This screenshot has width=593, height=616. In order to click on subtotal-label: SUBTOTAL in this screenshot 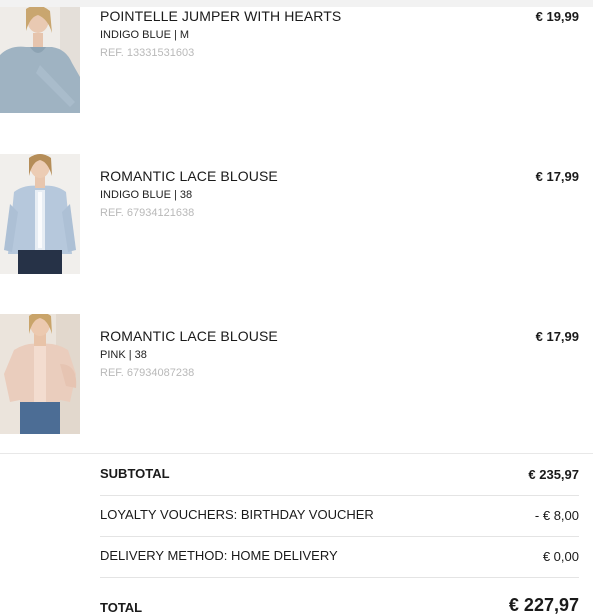, I will do `click(135, 473)`.